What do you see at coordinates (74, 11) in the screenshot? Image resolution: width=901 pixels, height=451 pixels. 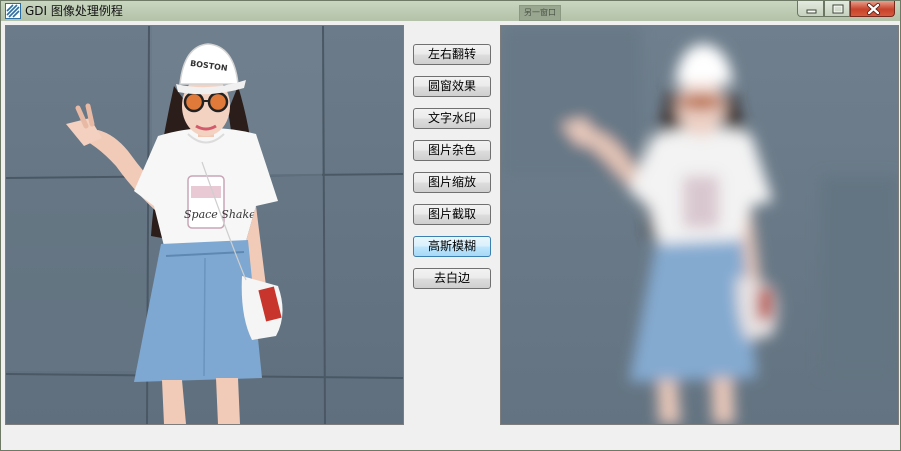 I see `window-title: GDI 图像处理例程` at bounding box center [74, 11].